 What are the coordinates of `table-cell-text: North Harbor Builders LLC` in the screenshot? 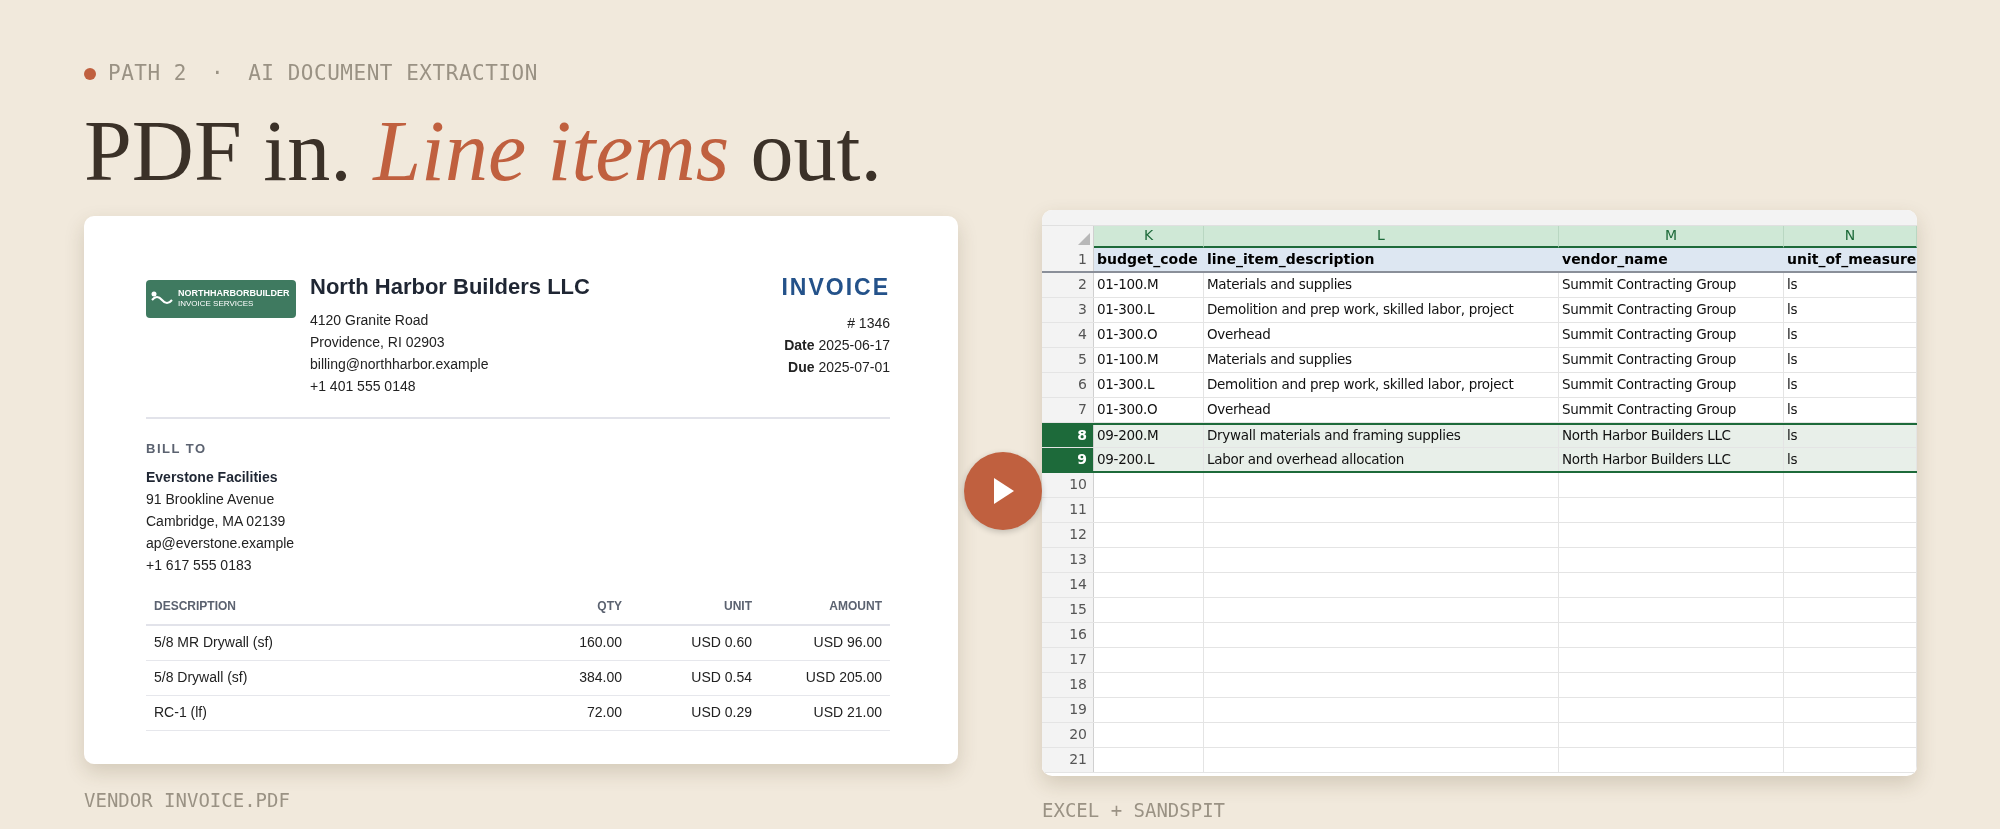 It's located at (1646, 459).